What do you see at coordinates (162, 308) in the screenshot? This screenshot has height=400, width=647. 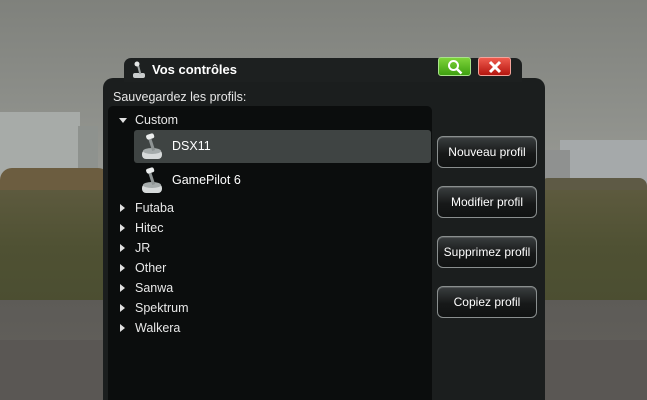 I see `tree-group-label: Spektrum` at bounding box center [162, 308].